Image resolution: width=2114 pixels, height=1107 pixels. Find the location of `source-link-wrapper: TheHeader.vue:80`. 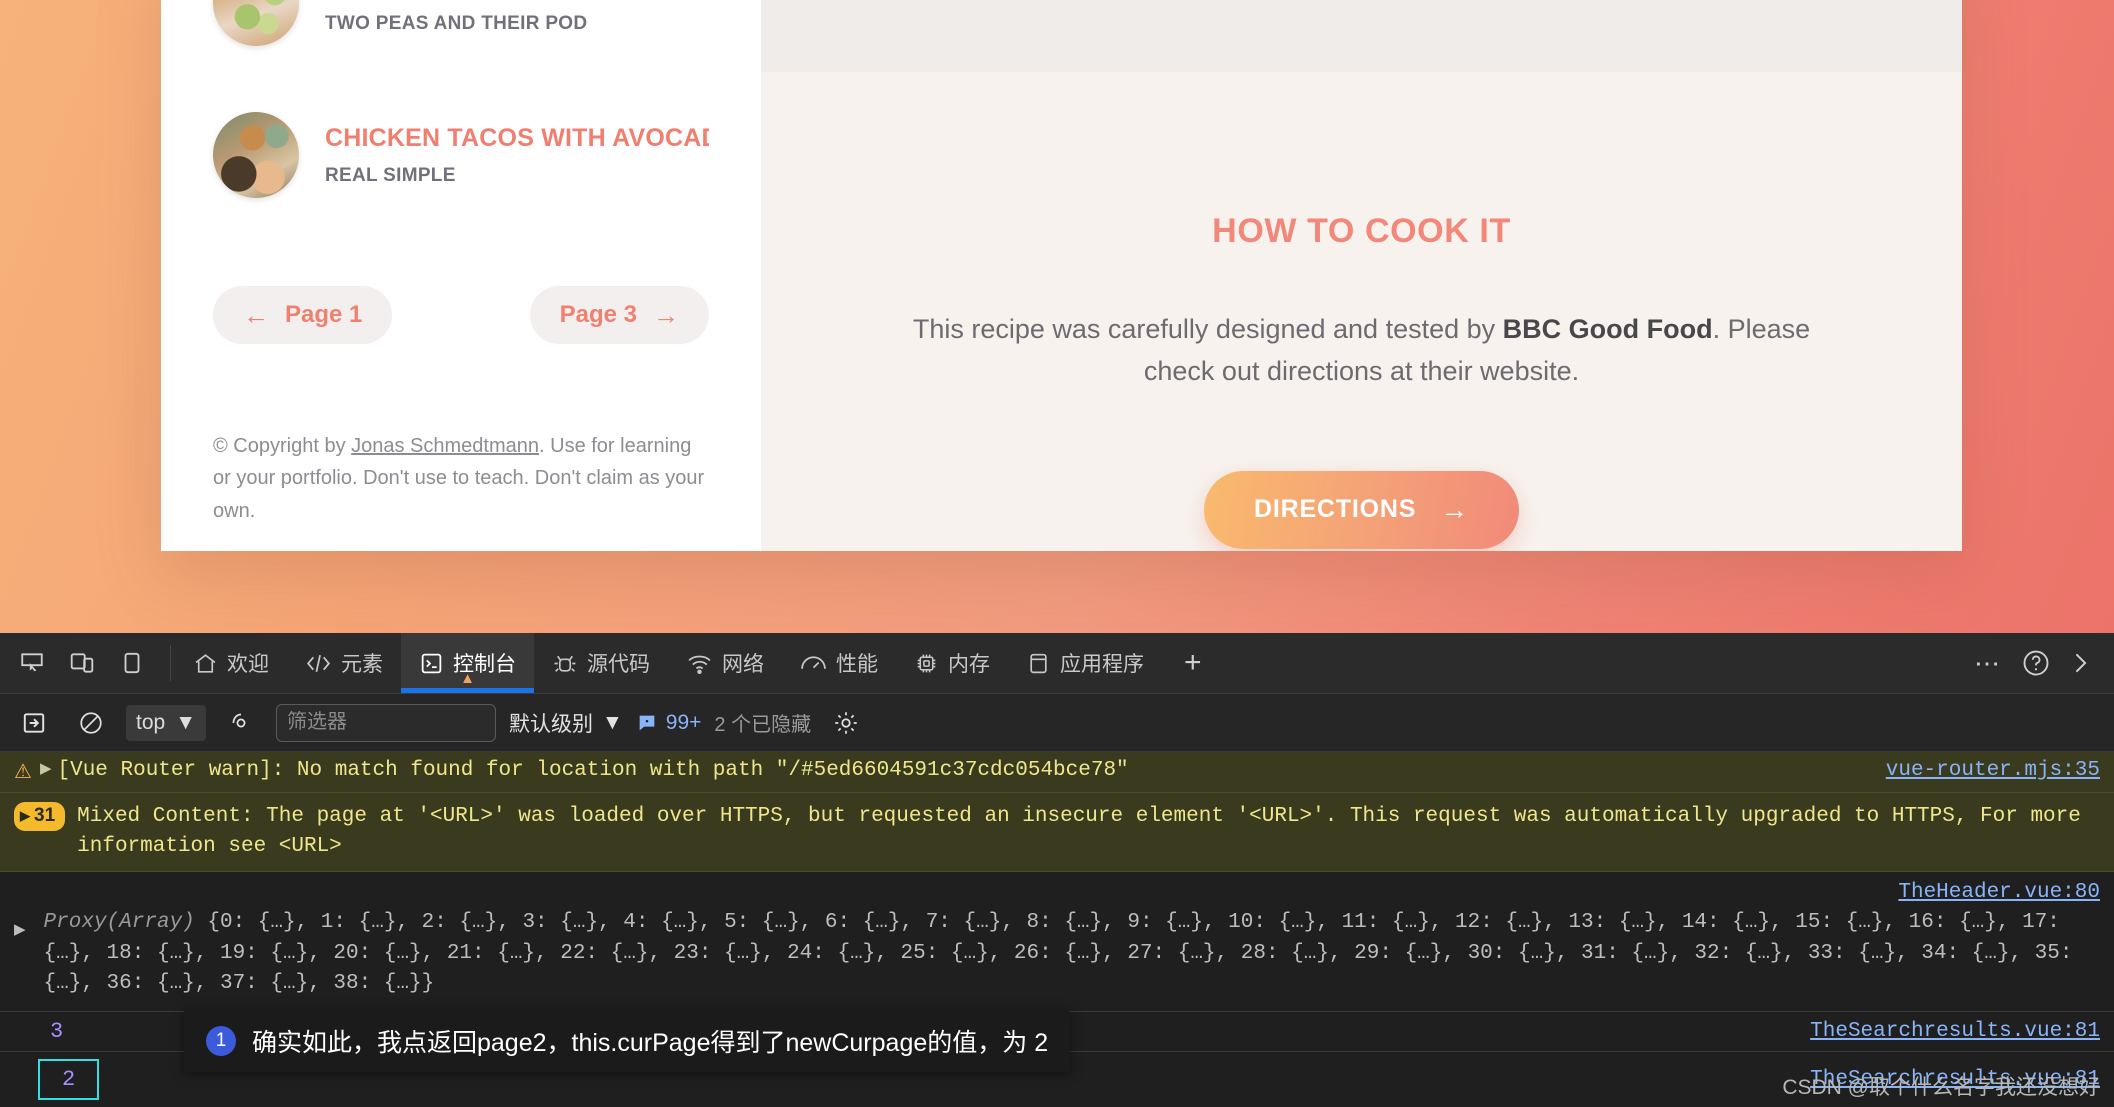

source-link-wrapper: TheHeader.vue:80 is located at coordinates (1057, 893).